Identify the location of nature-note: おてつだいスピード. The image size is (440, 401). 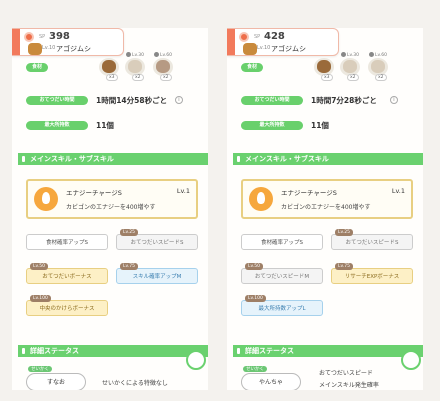
(346, 373).